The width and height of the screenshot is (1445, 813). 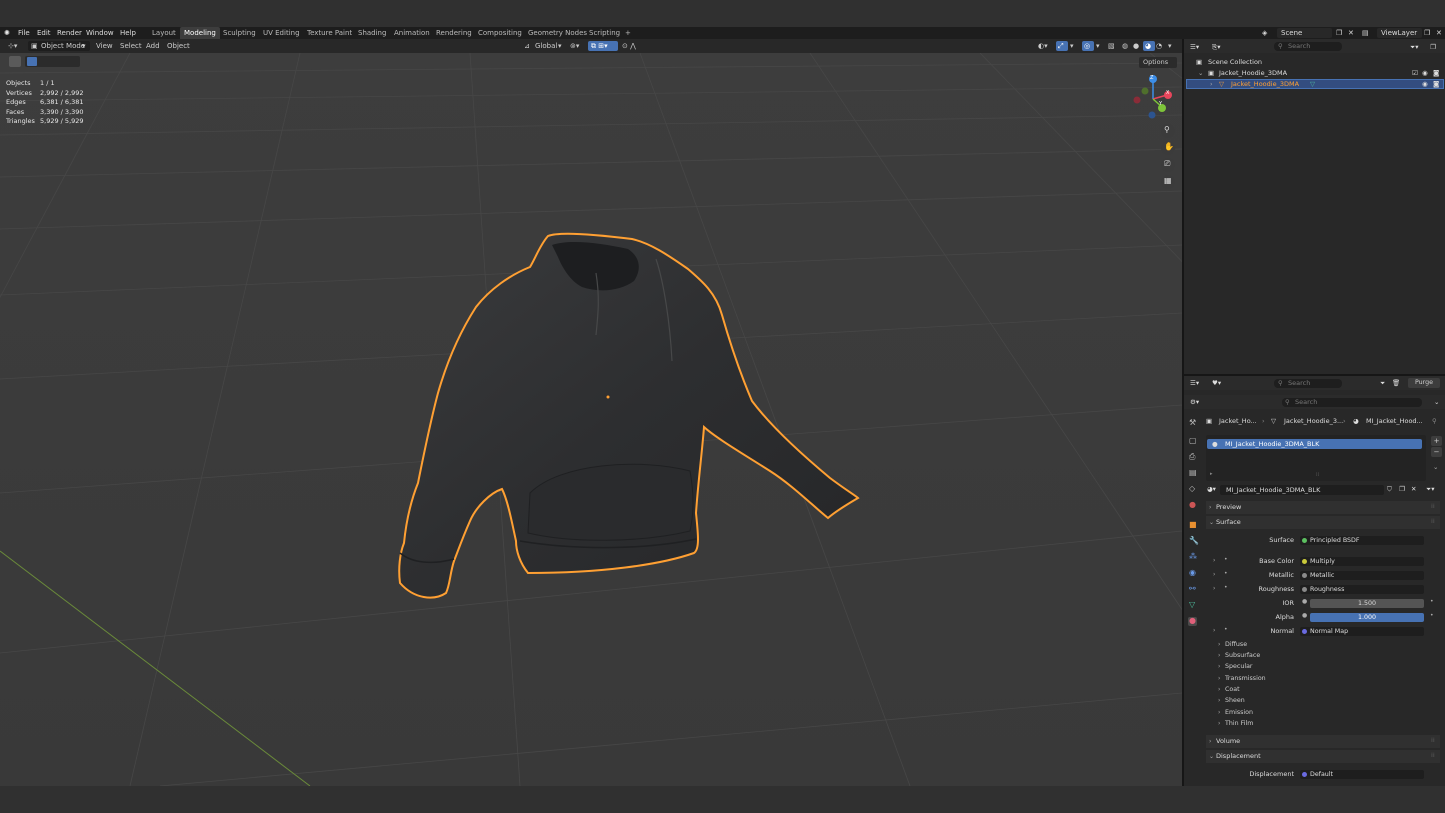 What do you see at coordinates (1194, 402) in the screenshot?
I see `editor-type-icon: ⚙▾` at bounding box center [1194, 402].